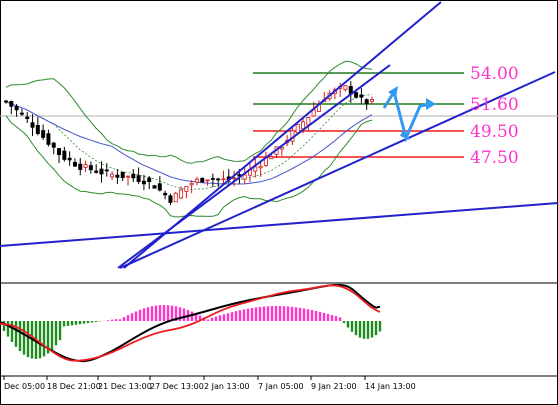 Image resolution: width=558 pixels, height=405 pixels. I want to click on level-label: 51.60, so click(494, 105).